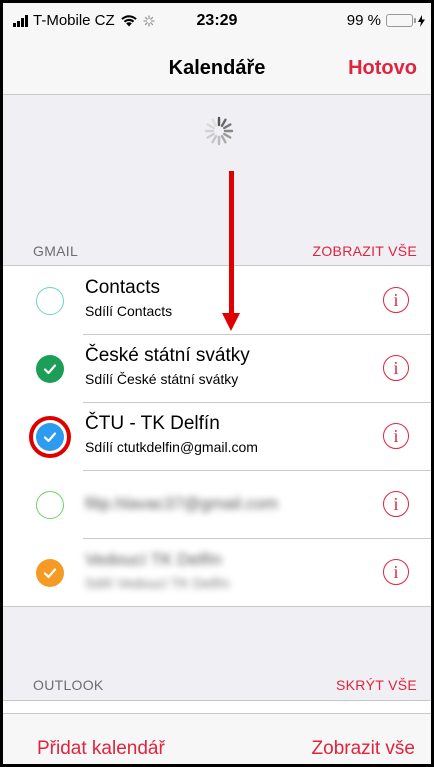 Image resolution: width=434 pixels, height=767 pixels. What do you see at coordinates (50, 437) in the screenshot?
I see `annotation-highlight-ring` at bounding box center [50, 437].